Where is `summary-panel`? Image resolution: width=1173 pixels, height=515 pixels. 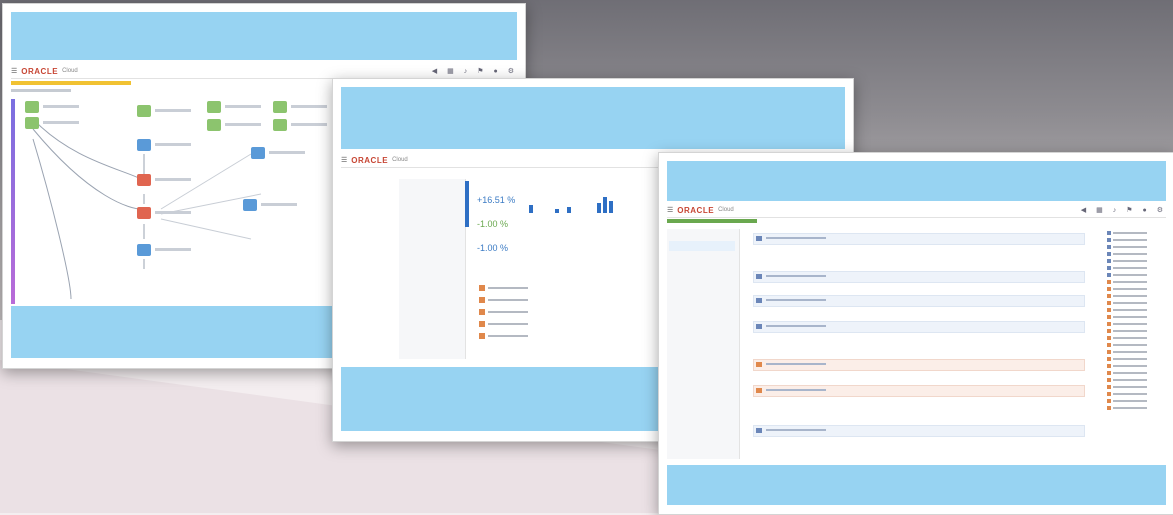
summary-panel is located at coordinates (434, 269).